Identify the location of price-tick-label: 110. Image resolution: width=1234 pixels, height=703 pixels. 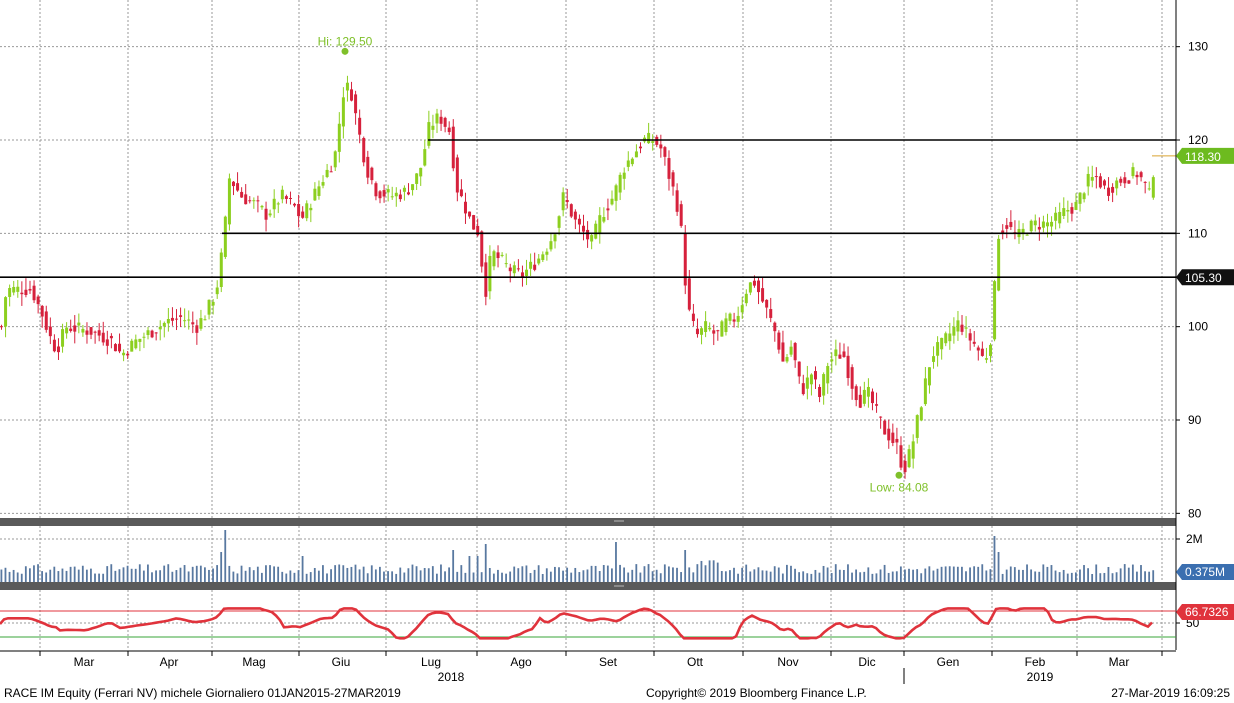
(1197, 233).